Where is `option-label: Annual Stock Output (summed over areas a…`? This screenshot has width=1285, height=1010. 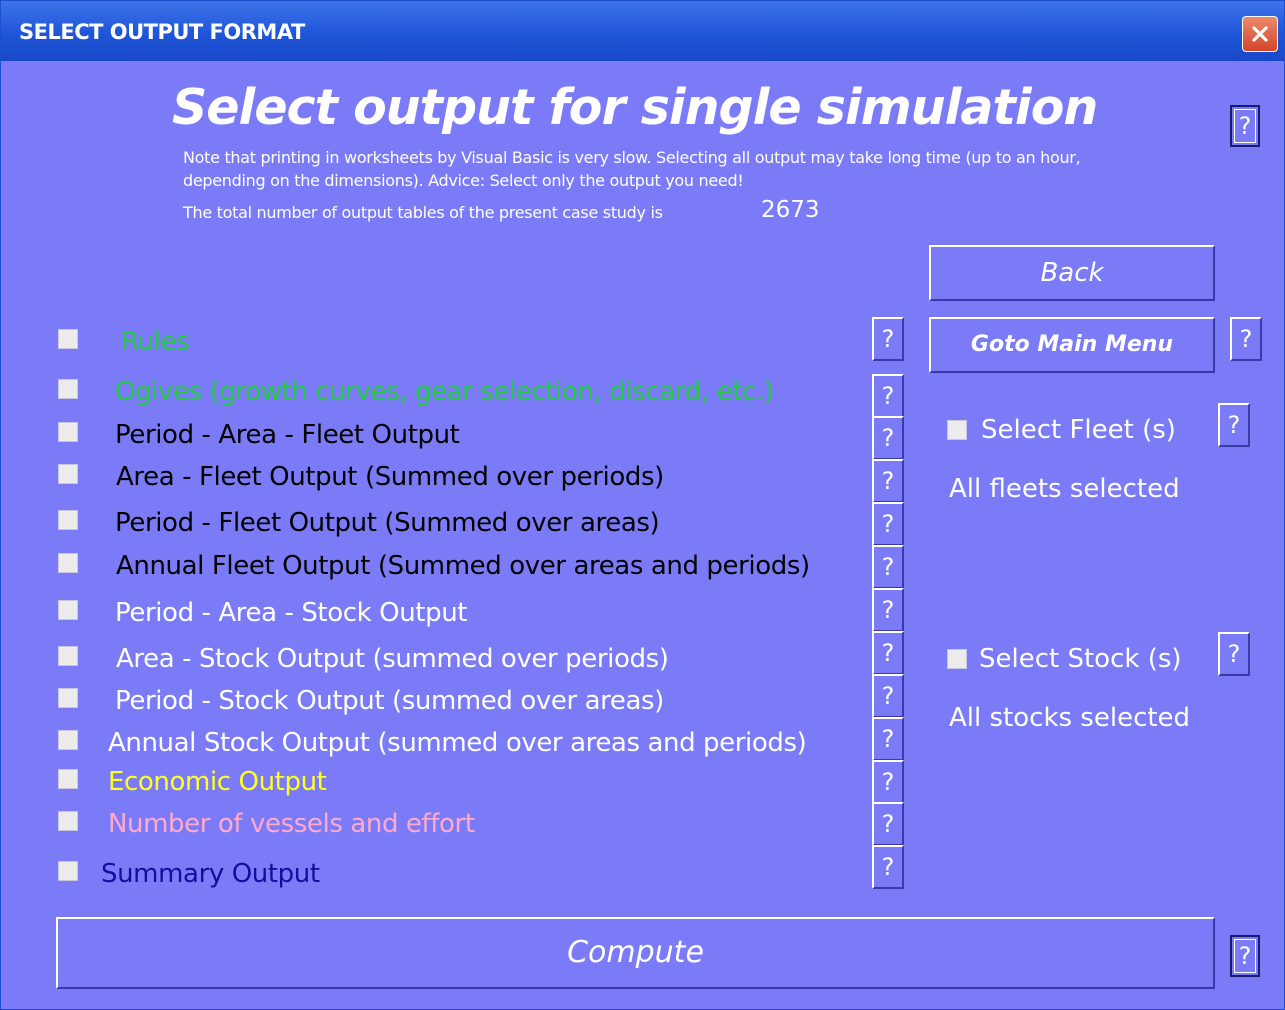
option-label: Annual Stock Output (summed over areas a… is located at coordinates (457, 743).